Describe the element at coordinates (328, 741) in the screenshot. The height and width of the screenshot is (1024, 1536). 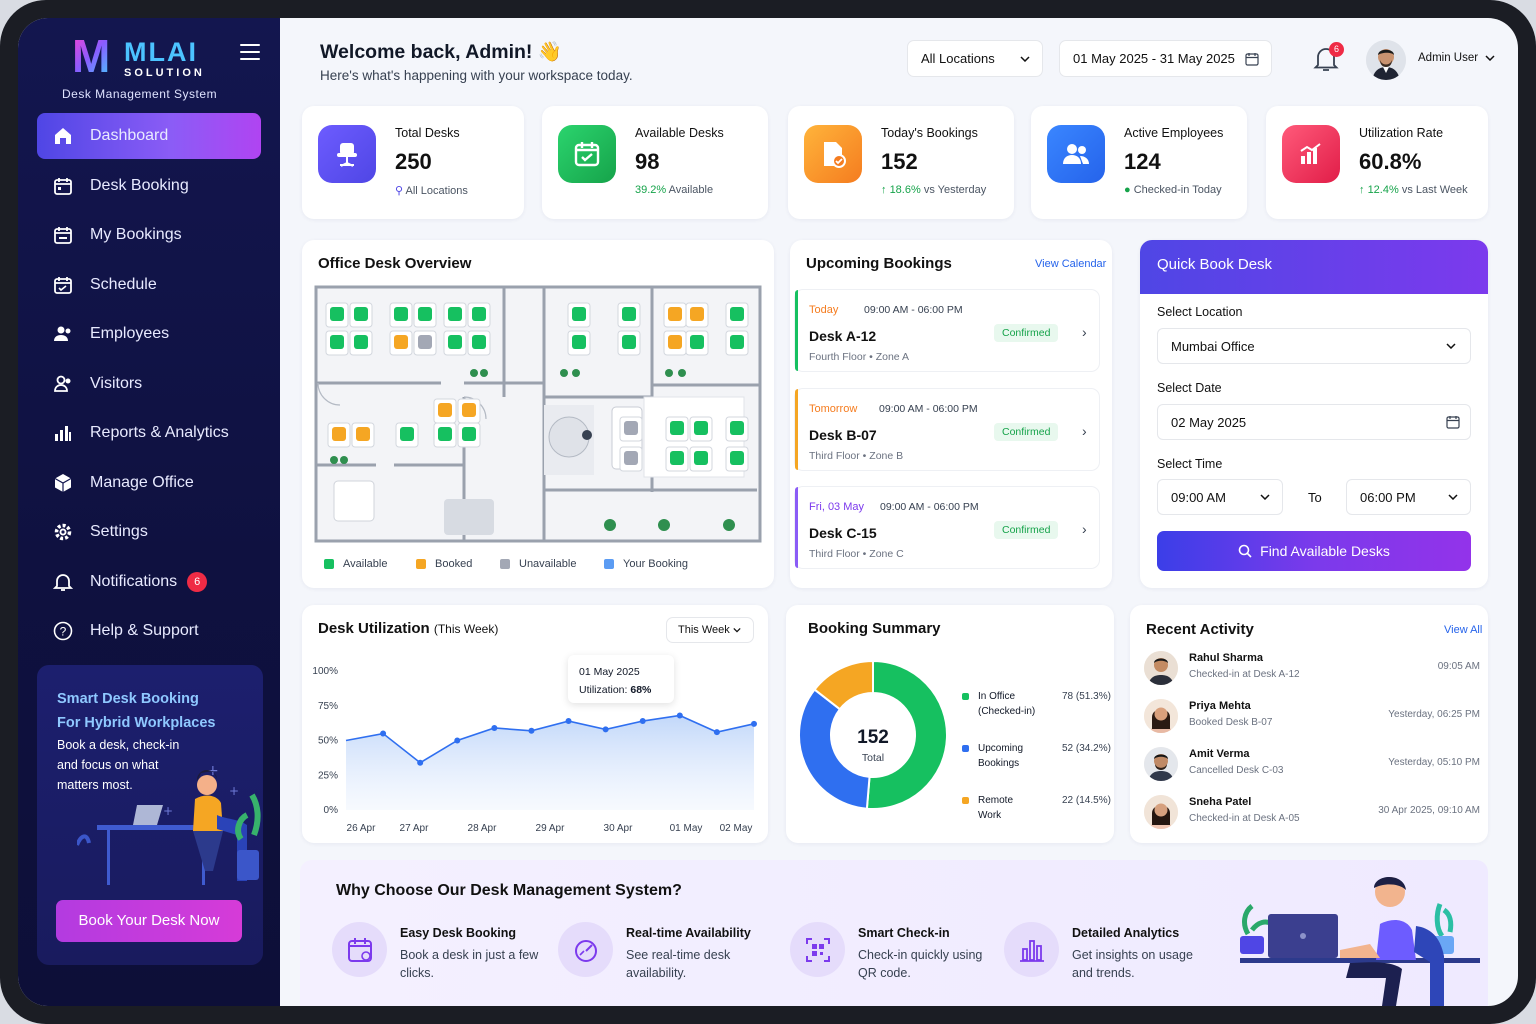
I see `y-tick-label: 50%` at that location.